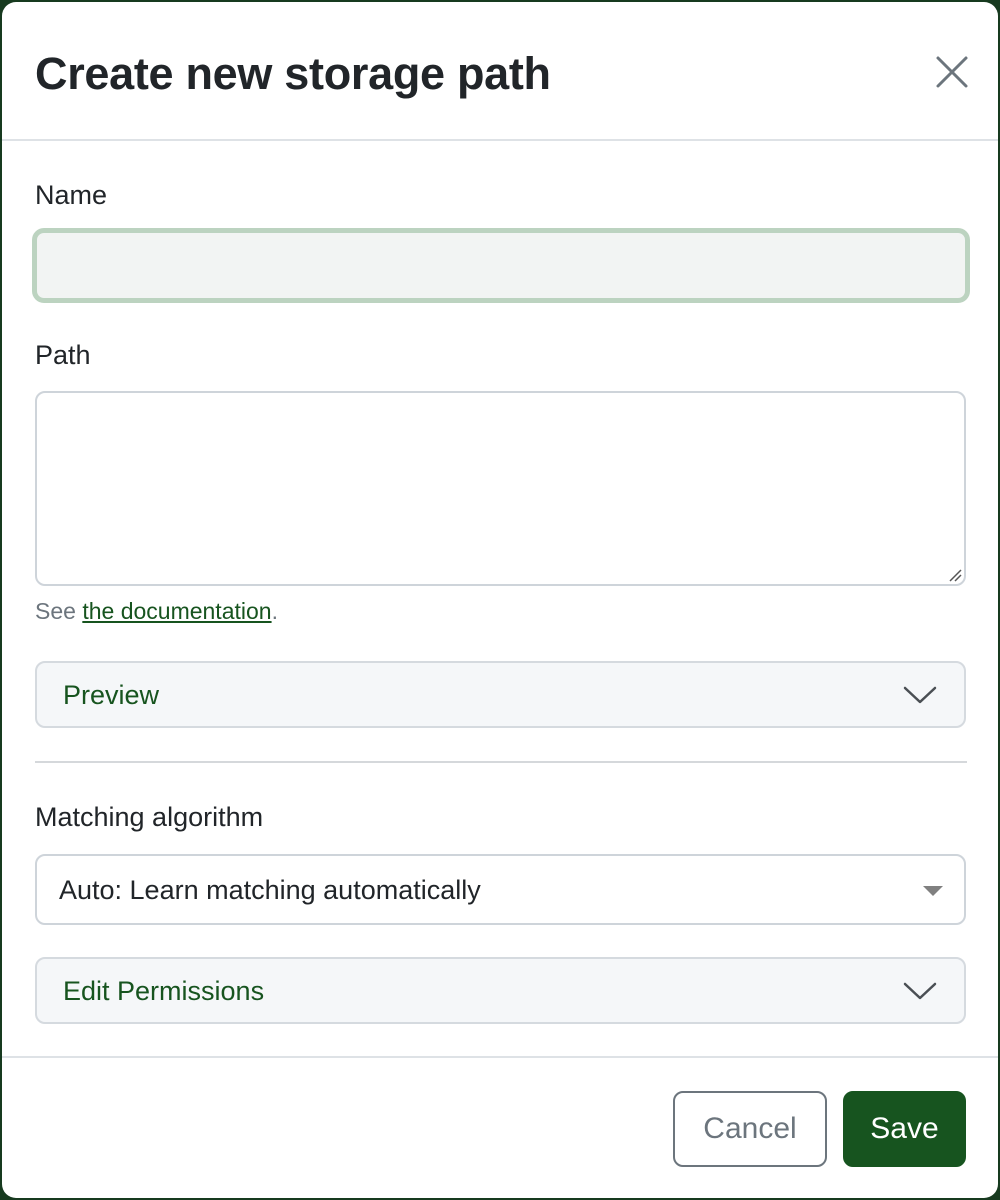 This screenshot has width=1000, height=1200. I want to click on help-prefix: See, so click(59, 611).